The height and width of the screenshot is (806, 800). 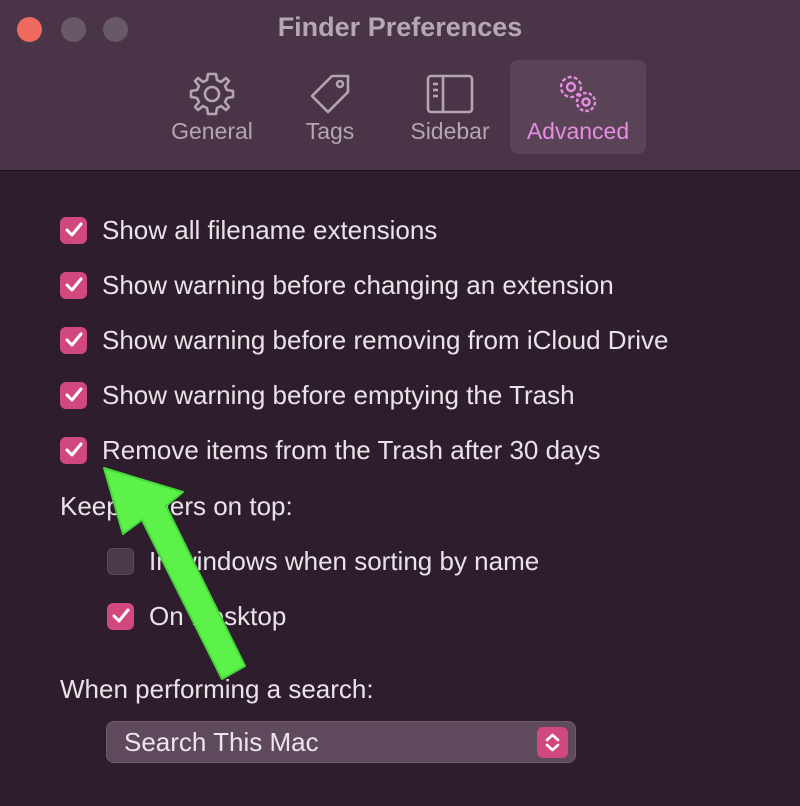 I want to click on chevron-up-down-icon, so click(x=552, y=742).